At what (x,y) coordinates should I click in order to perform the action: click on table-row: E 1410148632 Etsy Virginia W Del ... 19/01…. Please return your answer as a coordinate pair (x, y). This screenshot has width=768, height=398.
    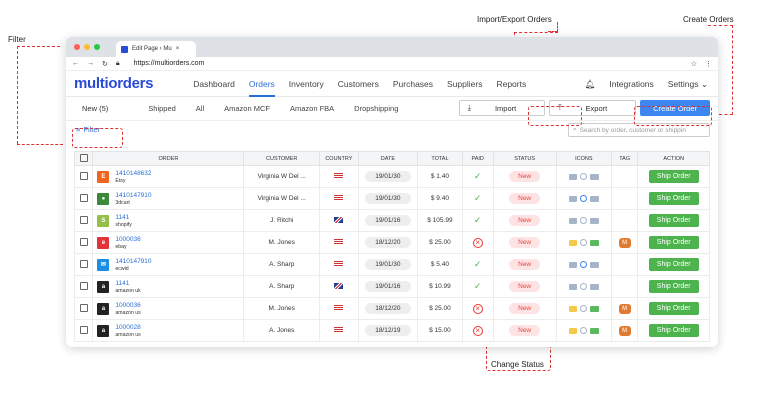
    Looking at the image, I should click on (391, 176).